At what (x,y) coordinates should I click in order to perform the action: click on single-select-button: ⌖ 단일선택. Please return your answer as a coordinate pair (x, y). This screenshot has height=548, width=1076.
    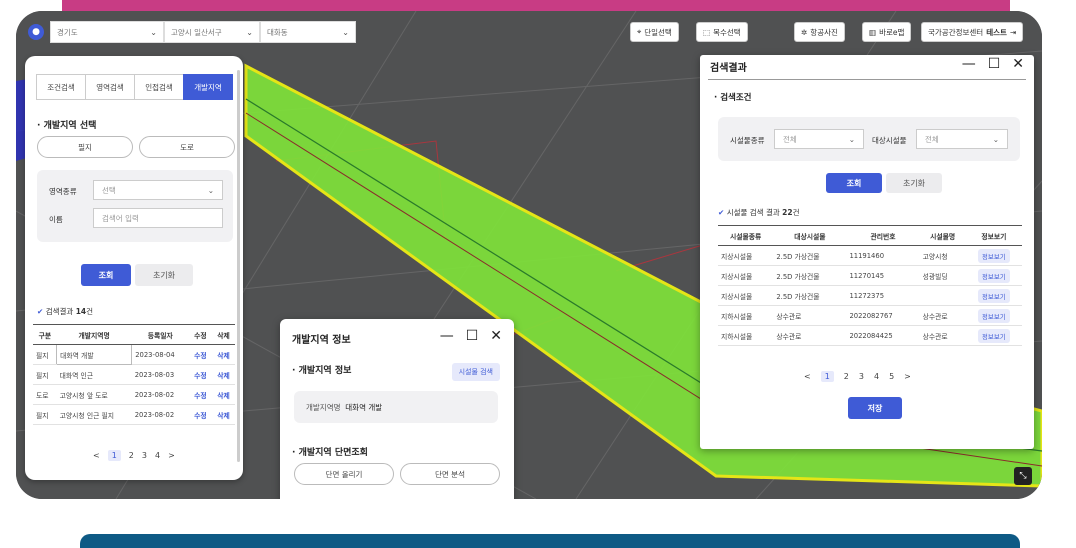
    Looking at the image, I should click on (654, 32).